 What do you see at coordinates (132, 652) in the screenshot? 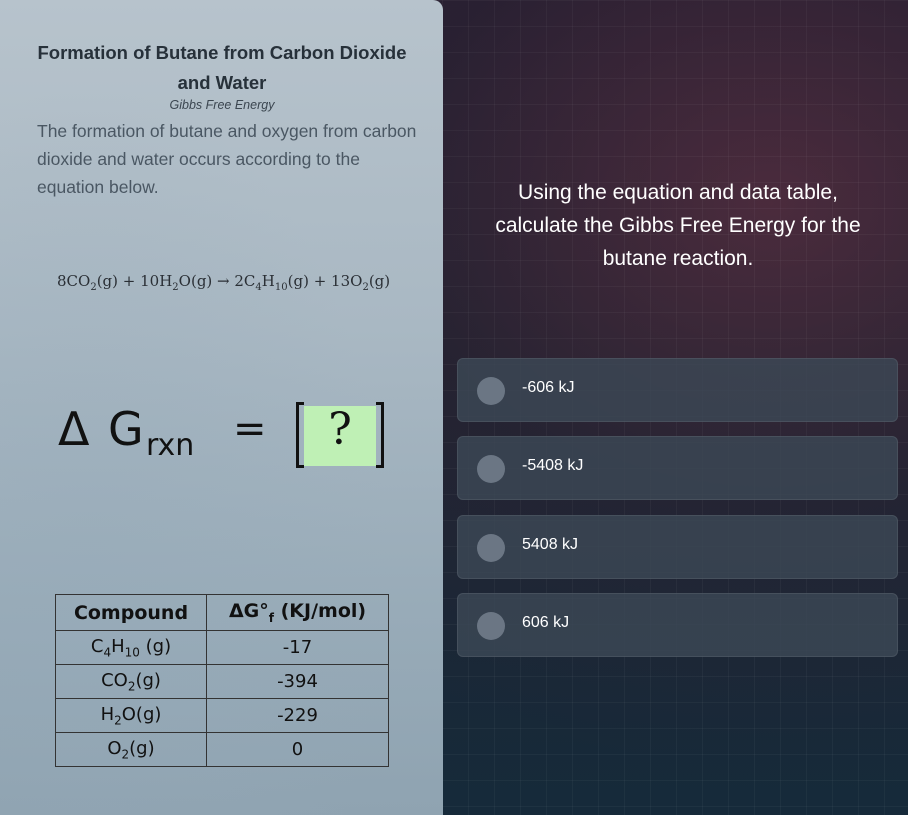
I see `formula-sub: 10` at bounding box center [132, 652].